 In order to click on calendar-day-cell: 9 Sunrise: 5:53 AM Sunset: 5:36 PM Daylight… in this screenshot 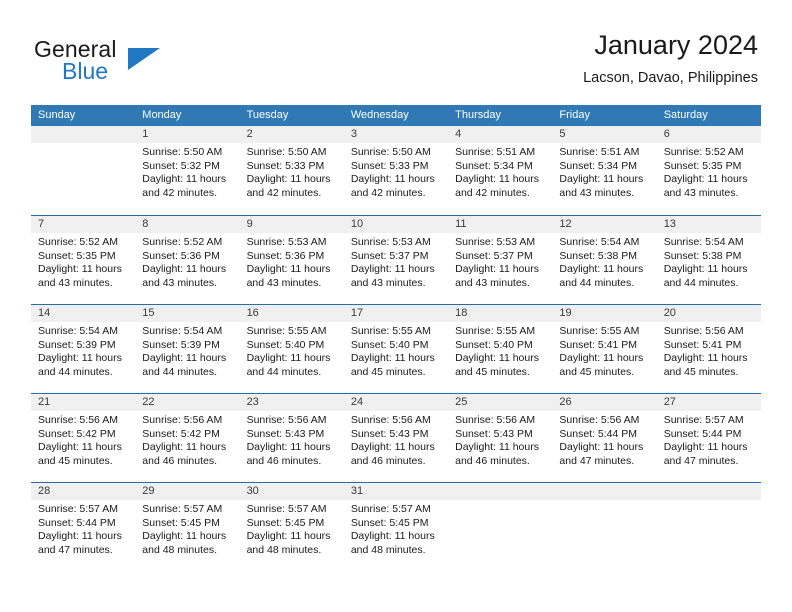, I will do `click(291, 260)`.